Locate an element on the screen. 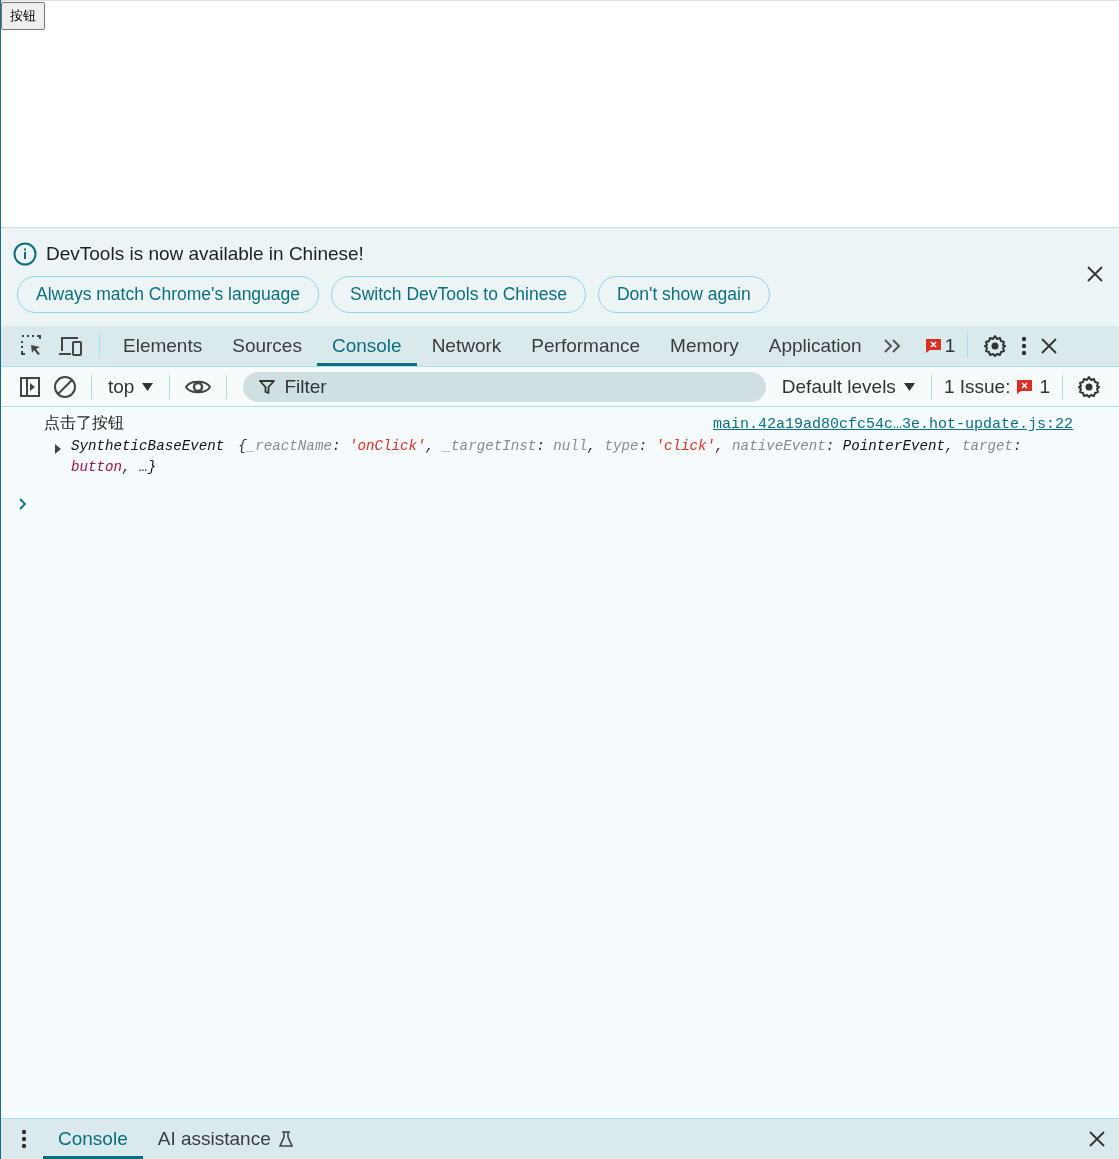 This screenshot has height=1159, width=1119. clear-console-icon is located at coordinates (65, 386).